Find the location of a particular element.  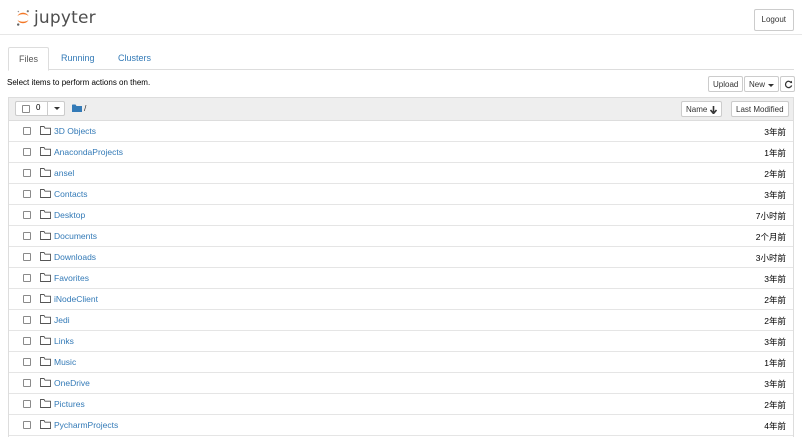

list-item: Favorites 3年前 is located at coordinates (401, 278).